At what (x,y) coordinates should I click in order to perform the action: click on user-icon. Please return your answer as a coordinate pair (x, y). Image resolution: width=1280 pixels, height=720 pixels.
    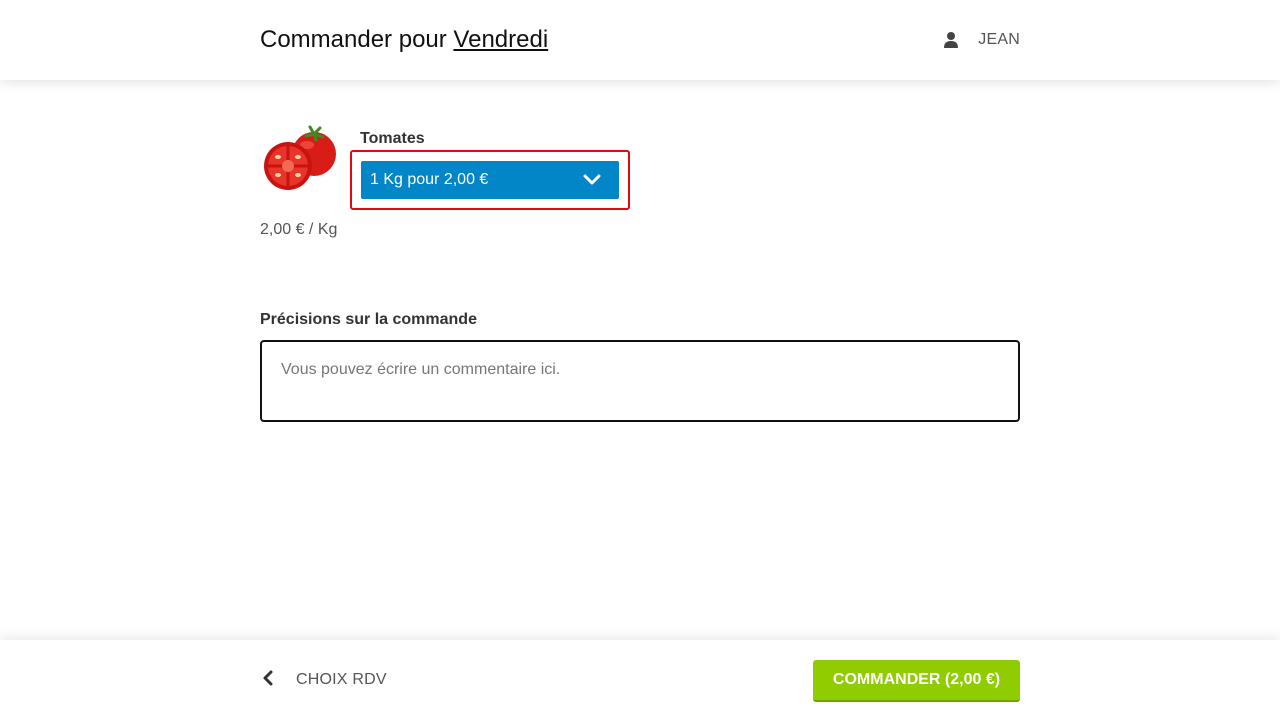
    Looking at the image, I should click on (951, 40).